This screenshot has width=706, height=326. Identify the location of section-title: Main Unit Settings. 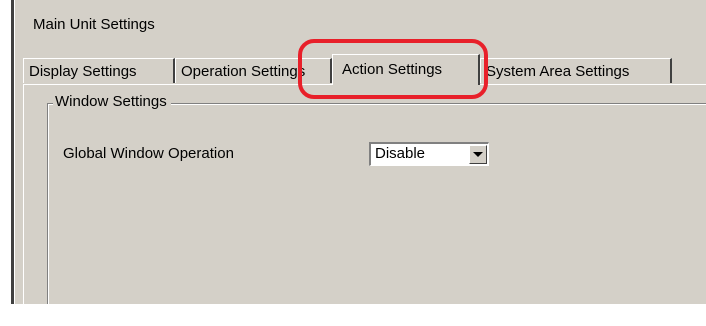
(94, 24).